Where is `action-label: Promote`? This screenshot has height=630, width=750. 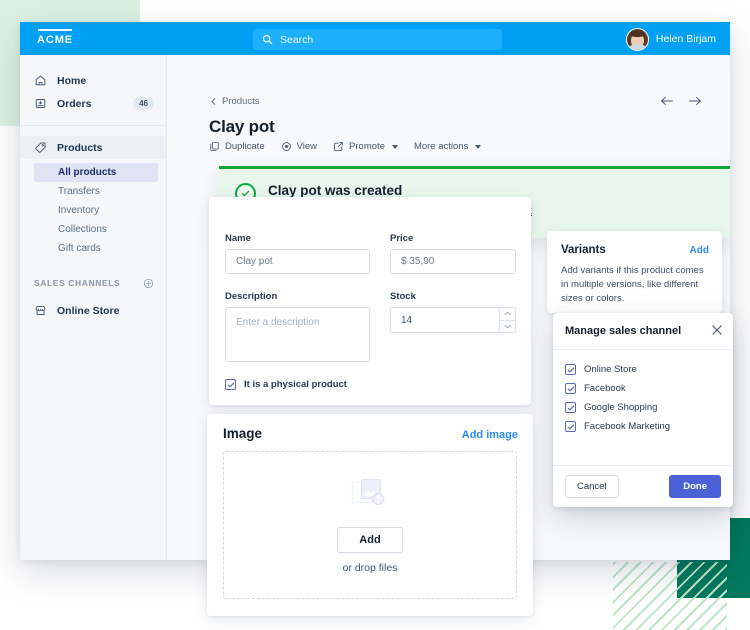 action-label: Promote is located at coordinates (367, 146).